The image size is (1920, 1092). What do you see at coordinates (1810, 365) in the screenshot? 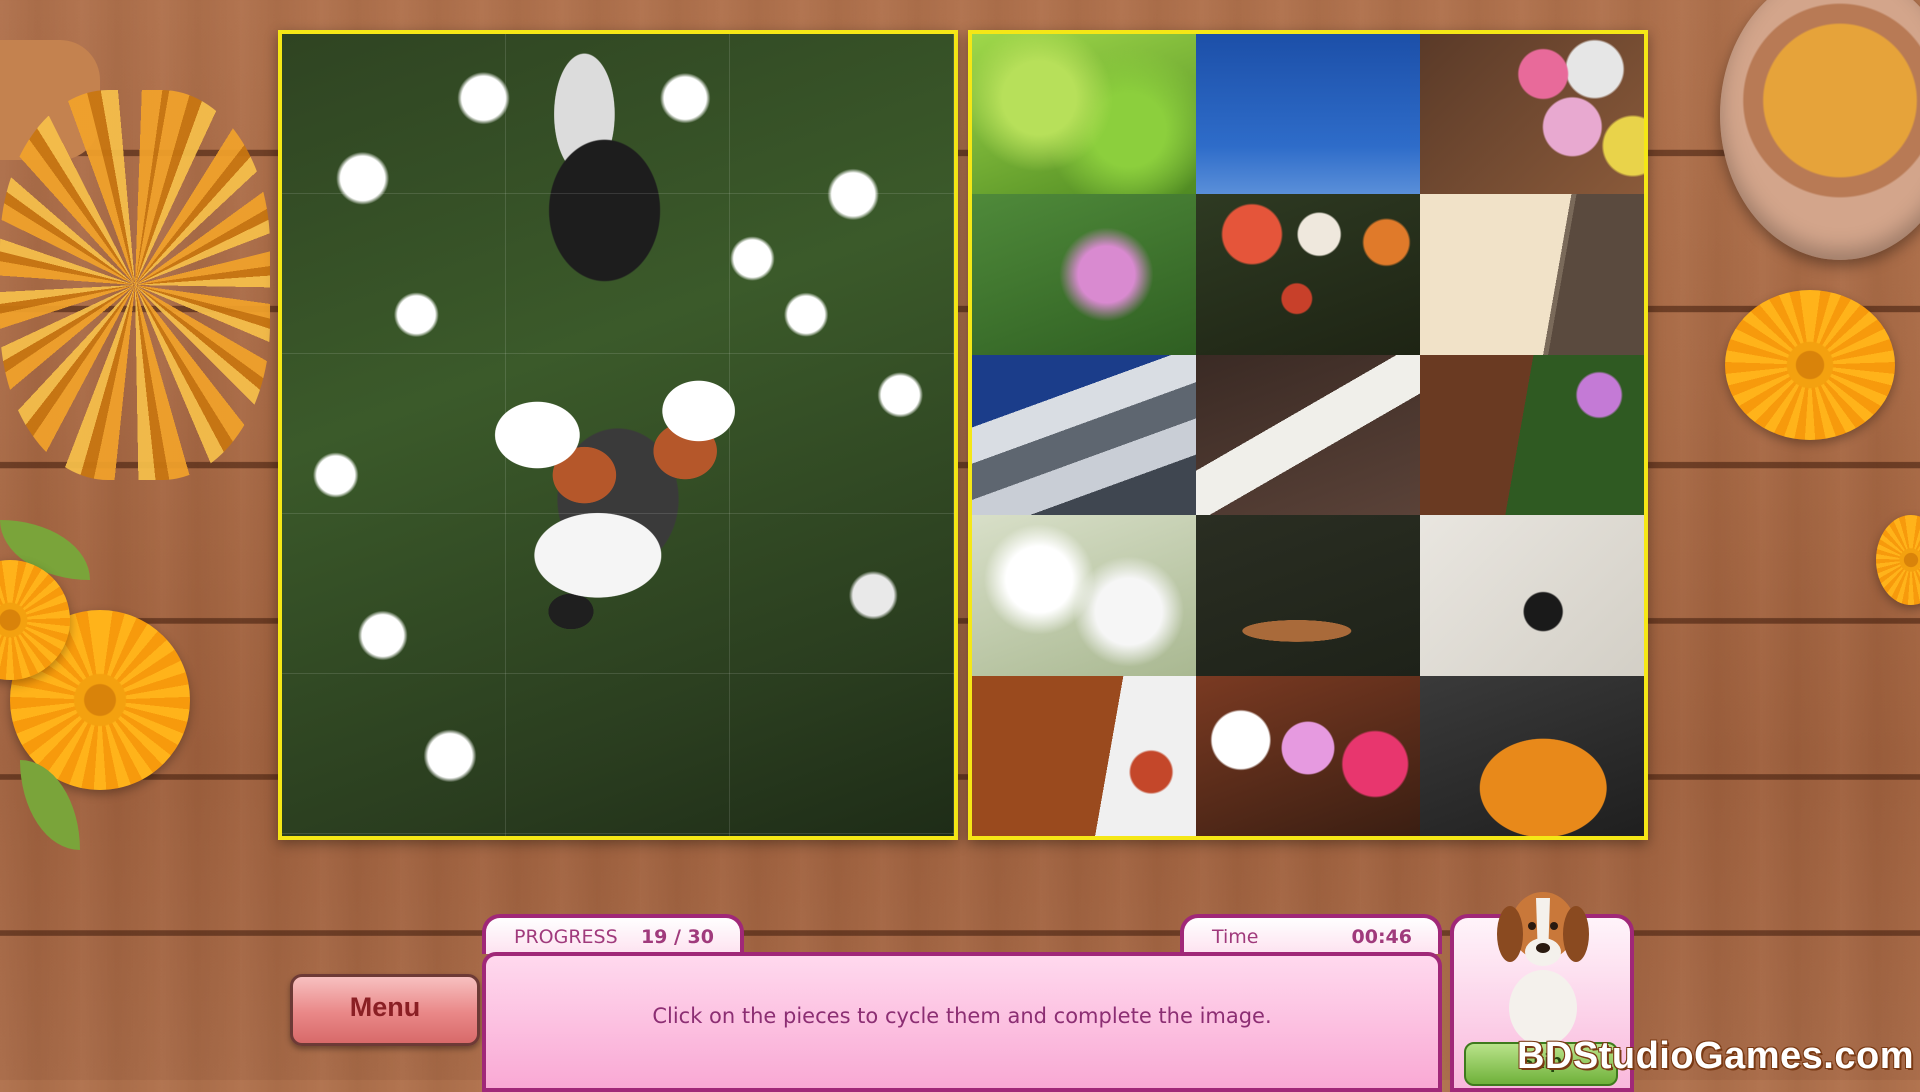
I see `decor-marigold-right` at bounding box center [1810, 365].